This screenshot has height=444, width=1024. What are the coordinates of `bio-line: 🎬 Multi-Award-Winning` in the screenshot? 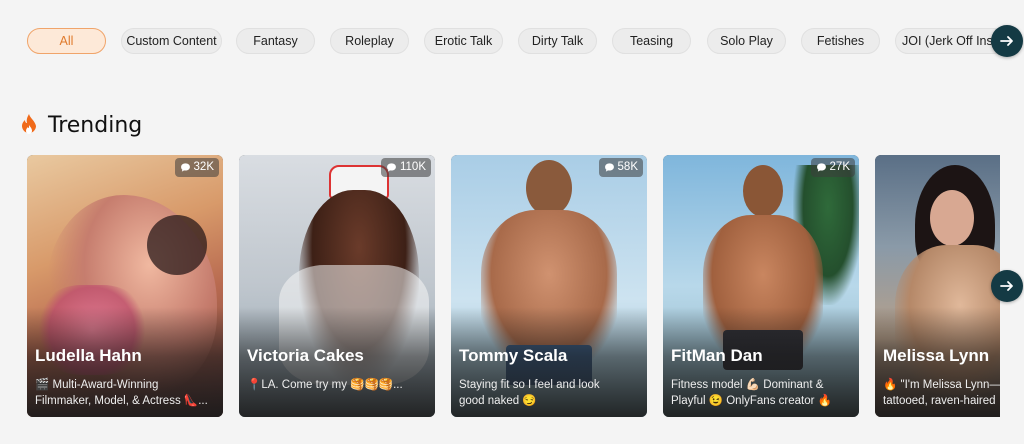 It's located at (97, 385).